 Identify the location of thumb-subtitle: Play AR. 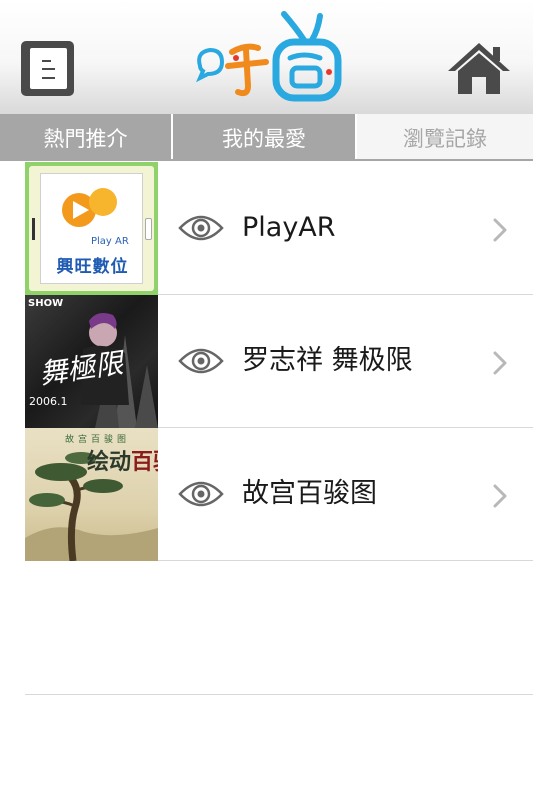
(110, 241).